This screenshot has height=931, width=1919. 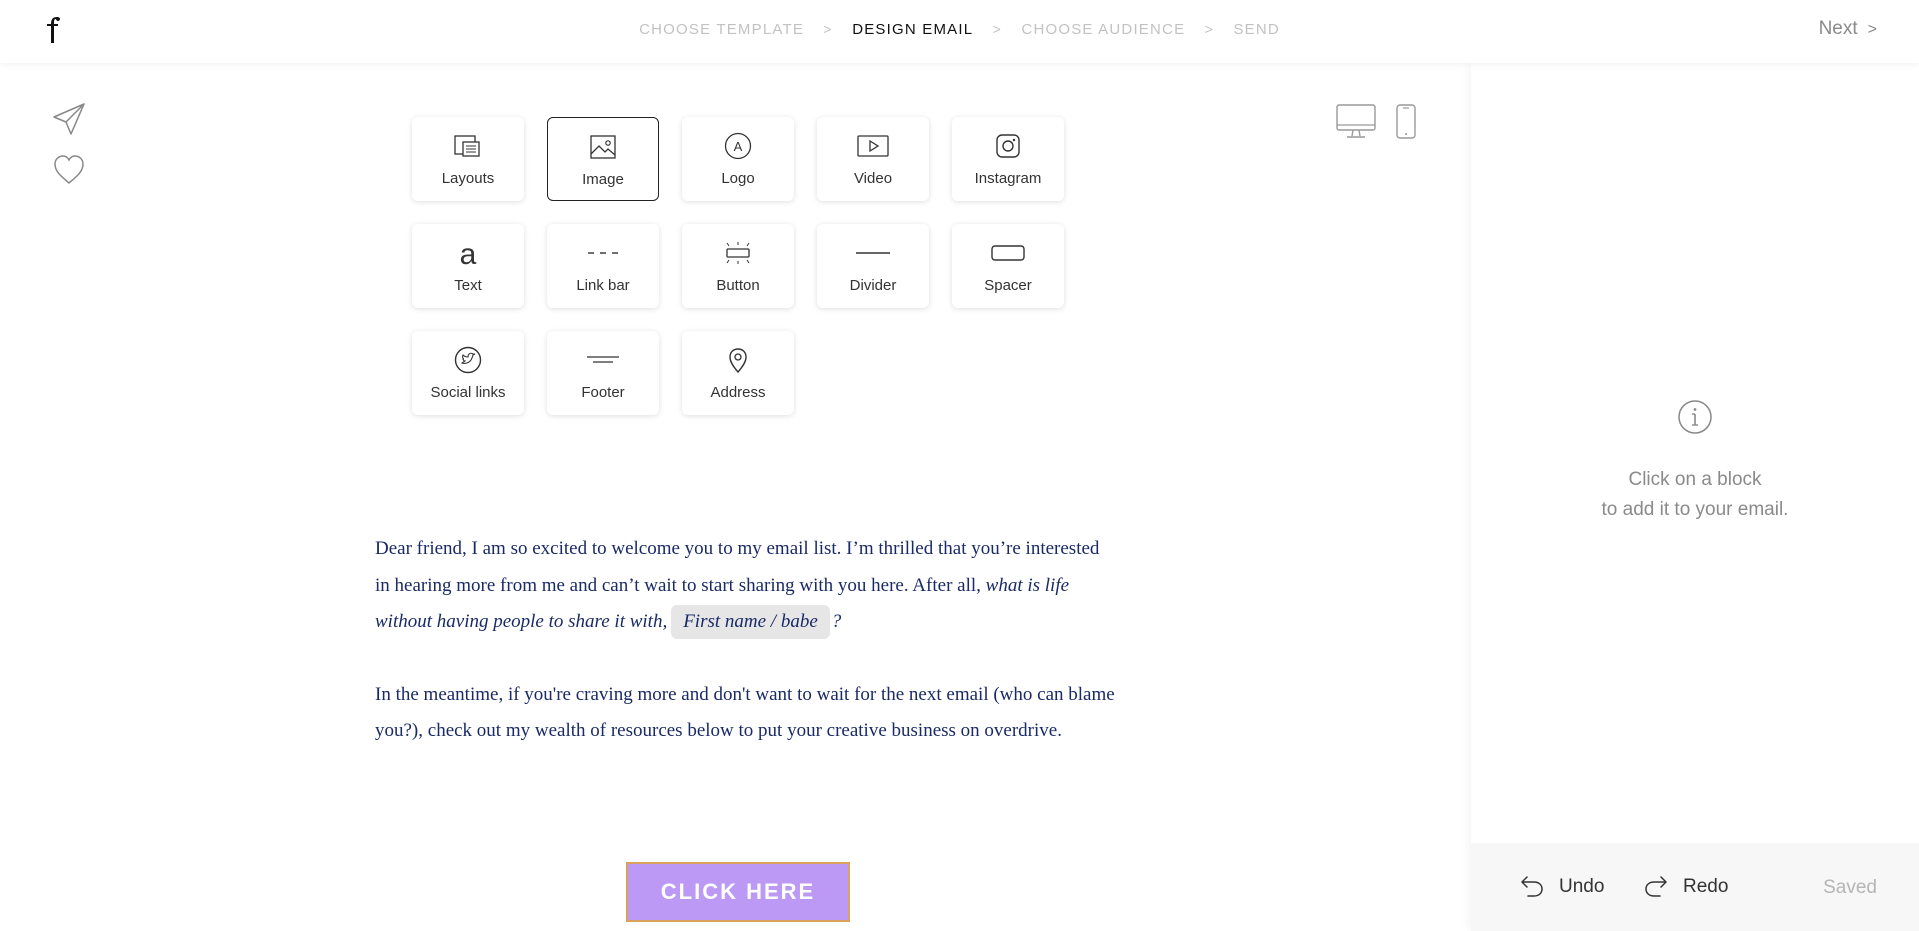 What do you see at coordinates (468, 178) in the screenshot?
I see `block-label: Layouts` at bounding box center [468, 178].